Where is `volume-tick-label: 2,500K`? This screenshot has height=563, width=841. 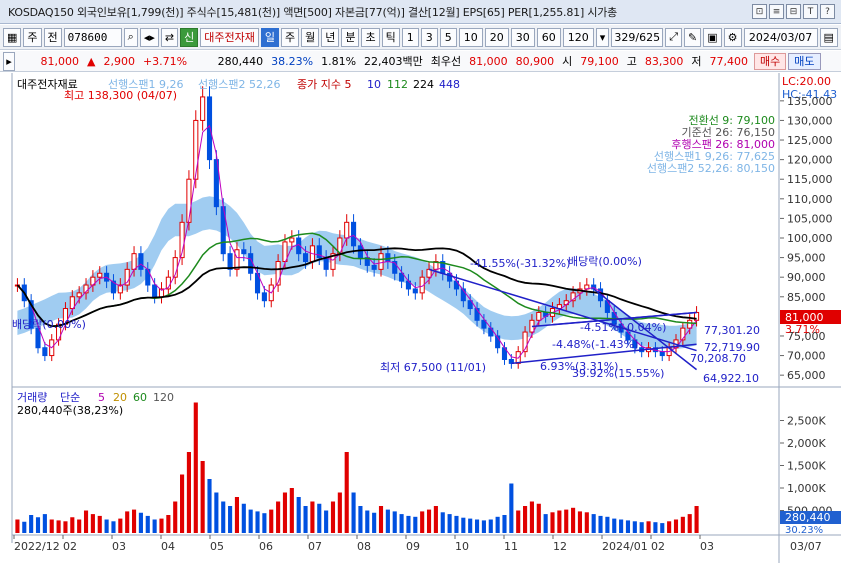 volume-tick-label: 2,500K is located at coordinates (806, 421).